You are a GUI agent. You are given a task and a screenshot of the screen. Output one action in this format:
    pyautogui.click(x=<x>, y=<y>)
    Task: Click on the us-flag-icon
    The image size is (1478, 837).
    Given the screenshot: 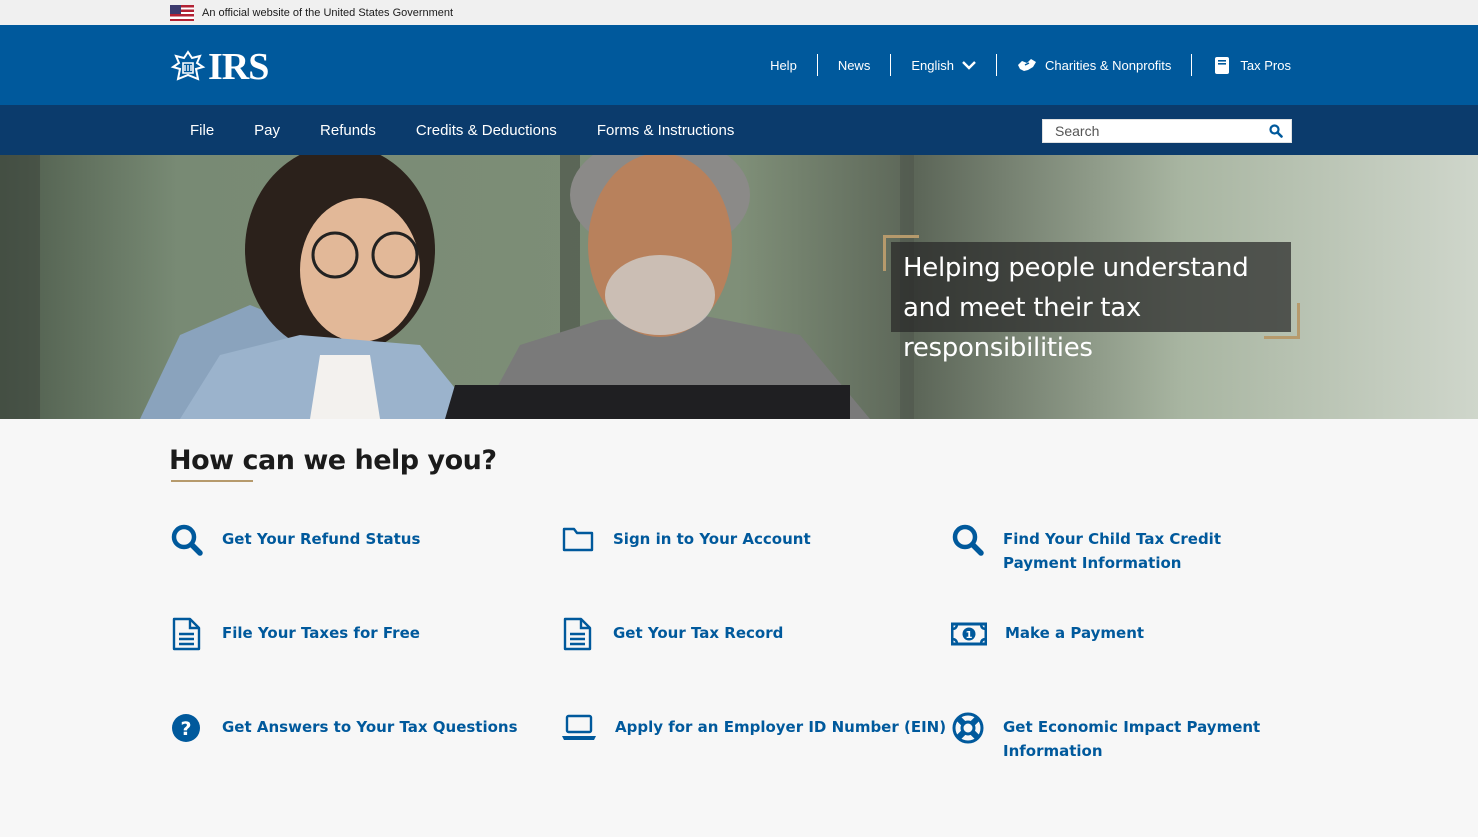 What is the action you would take?
    pyautogui.click(x=182, y=12)
    